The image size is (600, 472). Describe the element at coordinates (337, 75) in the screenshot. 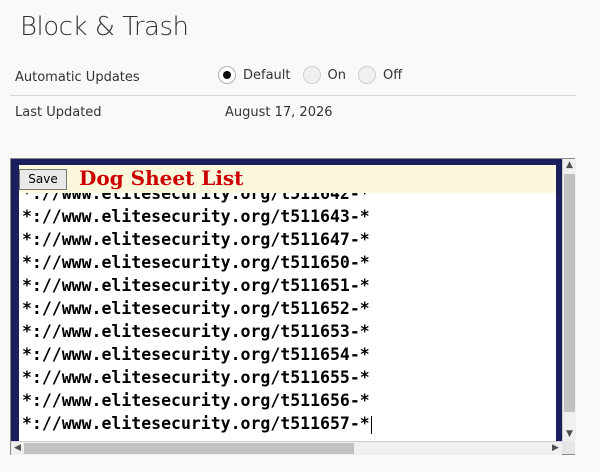

I see `radio-on-label: On` at that location.